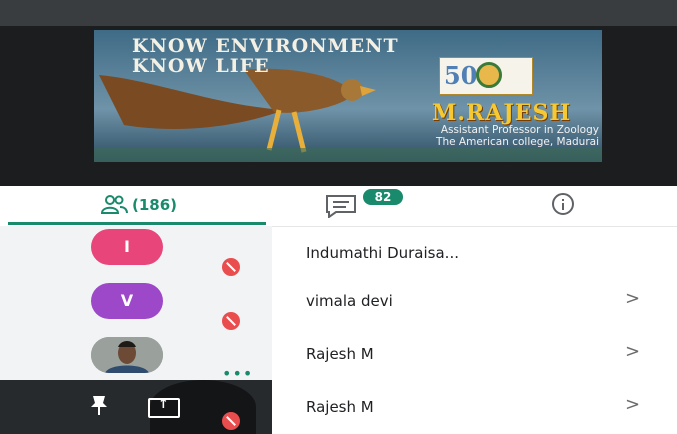  What do you see at coordinates (127, 301) in the screenshot?
I see `avatar-vimala: V` at bounding box center [127, 301].